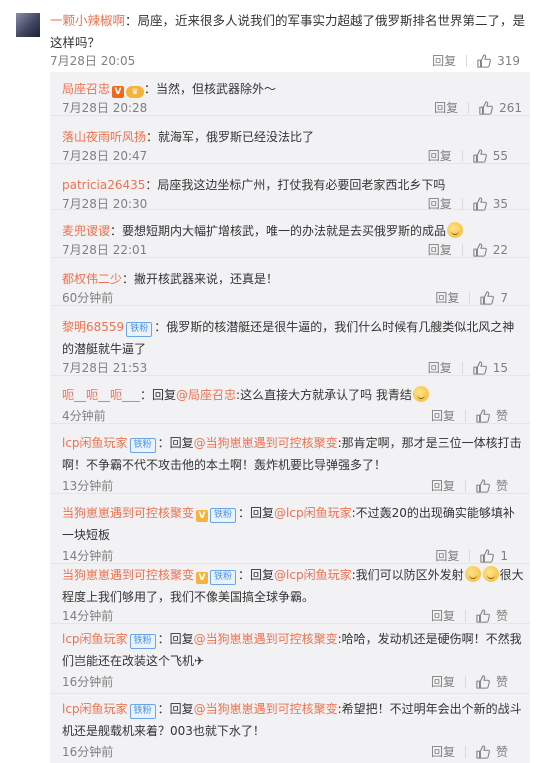 The image size is (538, 763). What do you see at coordinates (105, 156) in the screenshot?
I see `reply-time: 7月28日 20:47` at bounding box center [105, 156].